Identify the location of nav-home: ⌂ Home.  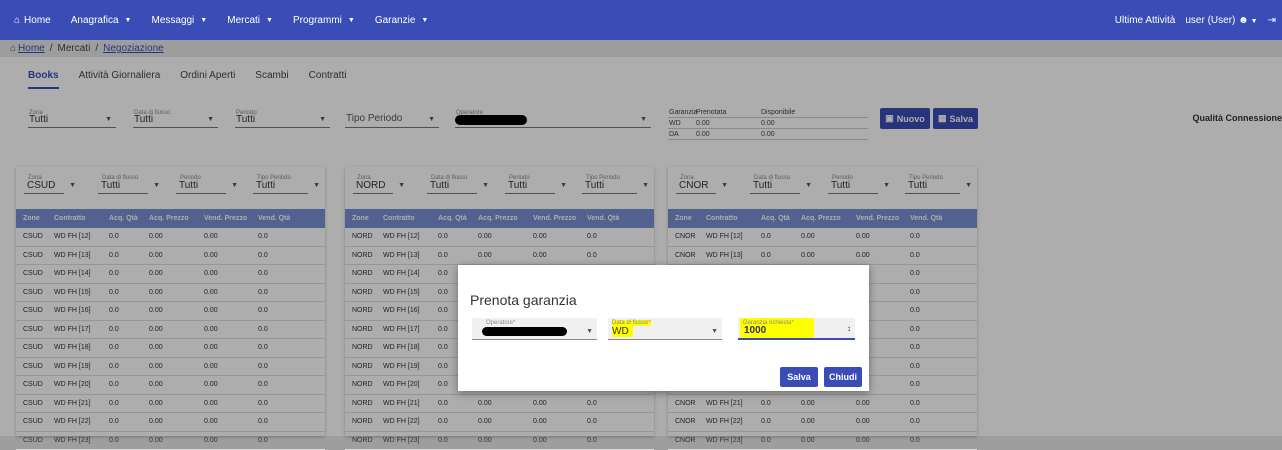
(32, 20).